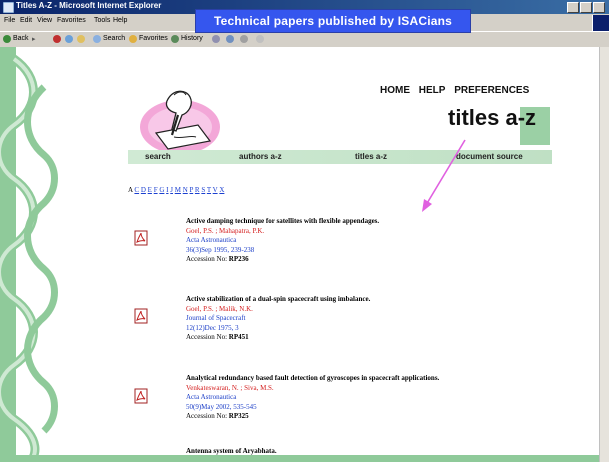 Image resolution: width=609 pixels, height=462 pixels. Describe the element at coordinates (604, 254) in the screenshot. I see `vertical-scrollbar` at that location.